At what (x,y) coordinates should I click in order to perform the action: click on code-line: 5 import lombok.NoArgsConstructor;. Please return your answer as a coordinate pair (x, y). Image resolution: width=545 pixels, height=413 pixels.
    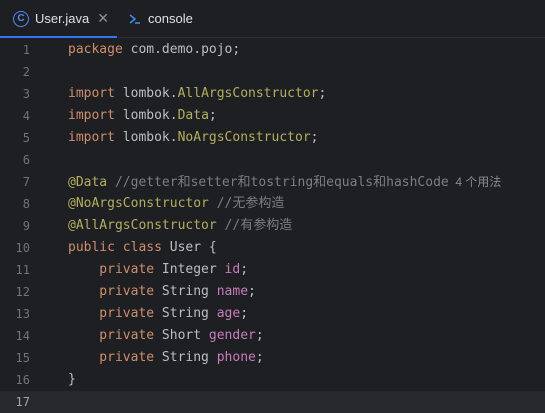
    Looking at the image, I should click on (272, 138).